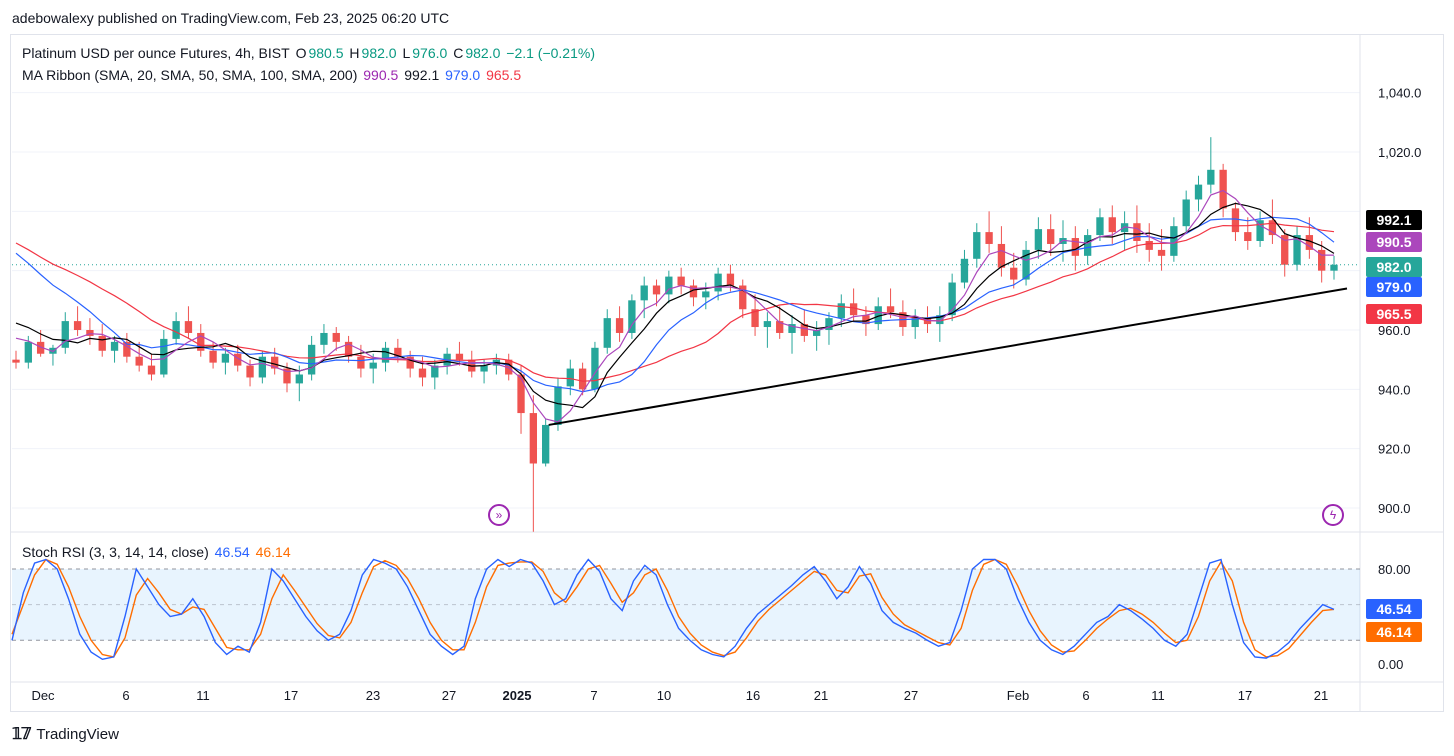  Describe the element at coordinates (1394, 314) in the screenshot. I see `ma200-price-tag: 965.5` at that location.